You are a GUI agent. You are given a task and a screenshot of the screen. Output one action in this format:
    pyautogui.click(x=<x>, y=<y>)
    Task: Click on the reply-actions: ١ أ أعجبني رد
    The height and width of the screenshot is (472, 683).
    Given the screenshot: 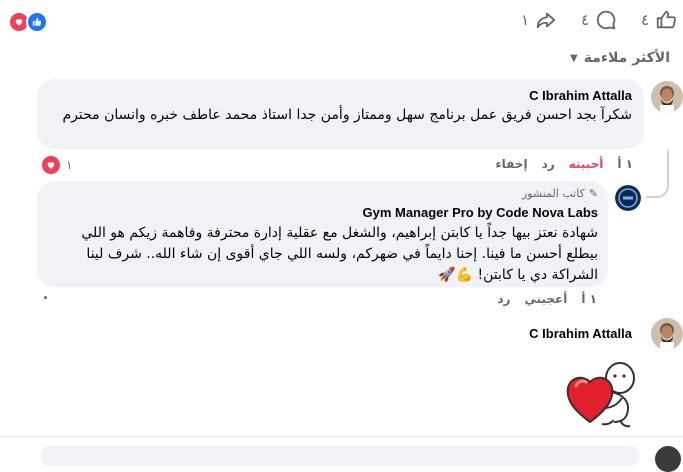 What is the action you would take?
    pyautogui.click(x=547, y=299)
    